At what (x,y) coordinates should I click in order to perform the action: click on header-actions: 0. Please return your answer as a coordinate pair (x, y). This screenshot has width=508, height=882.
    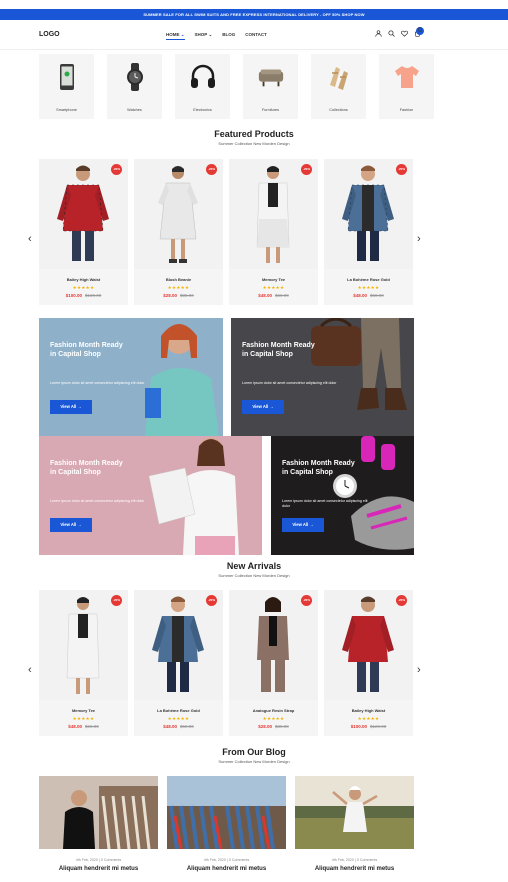
    Looking at the image, I should click on (399, 32).